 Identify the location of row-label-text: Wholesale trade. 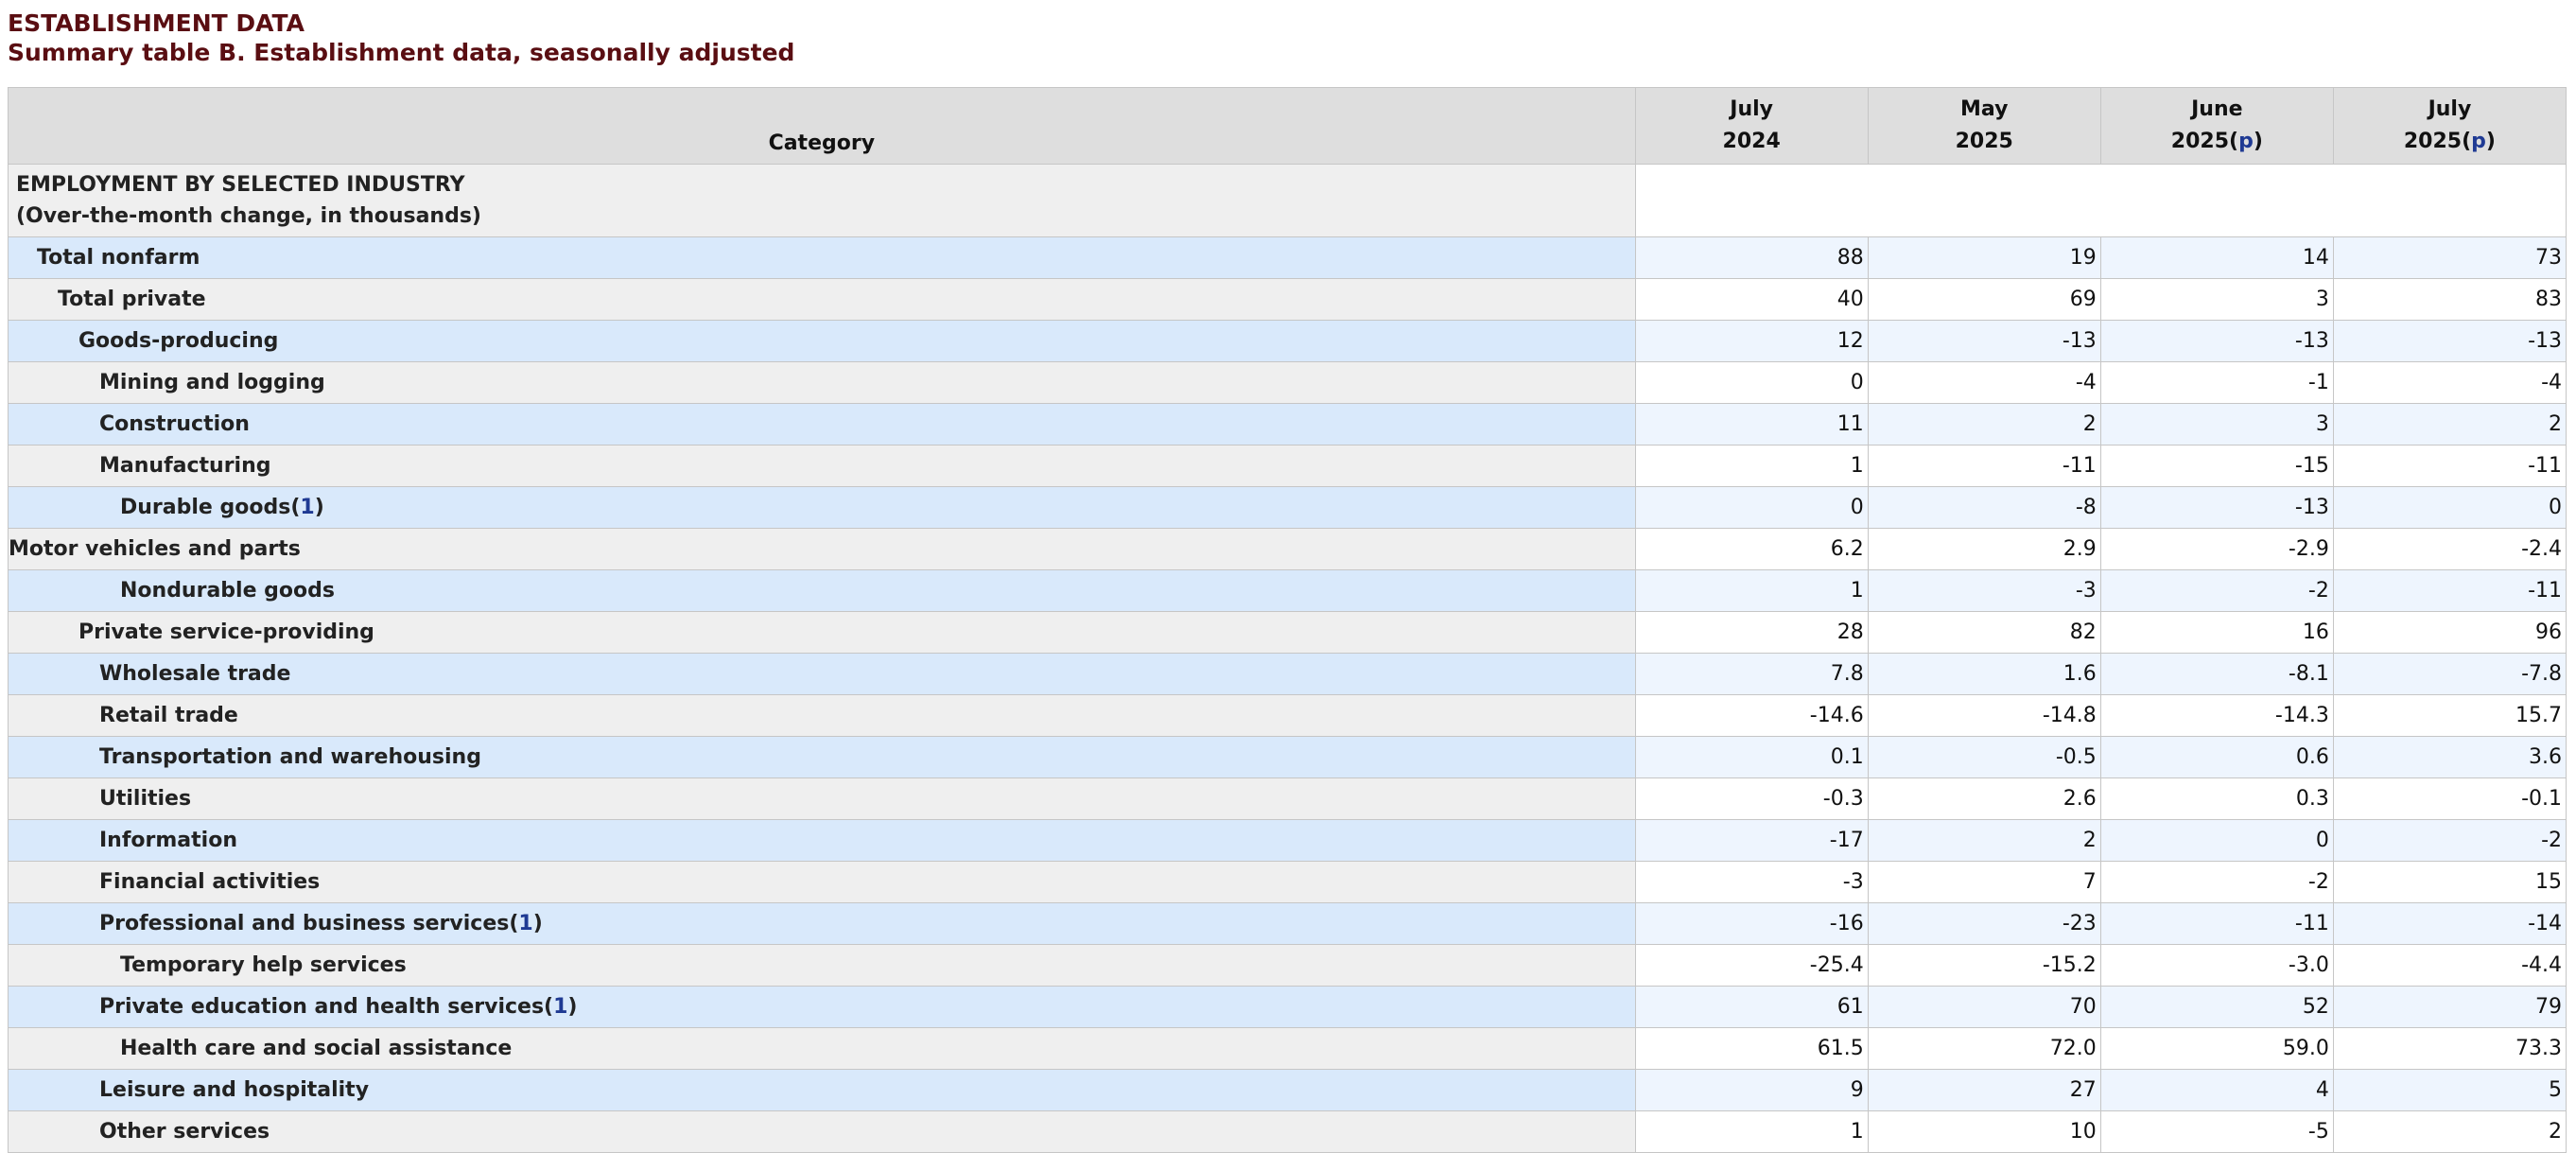
(195, 674).